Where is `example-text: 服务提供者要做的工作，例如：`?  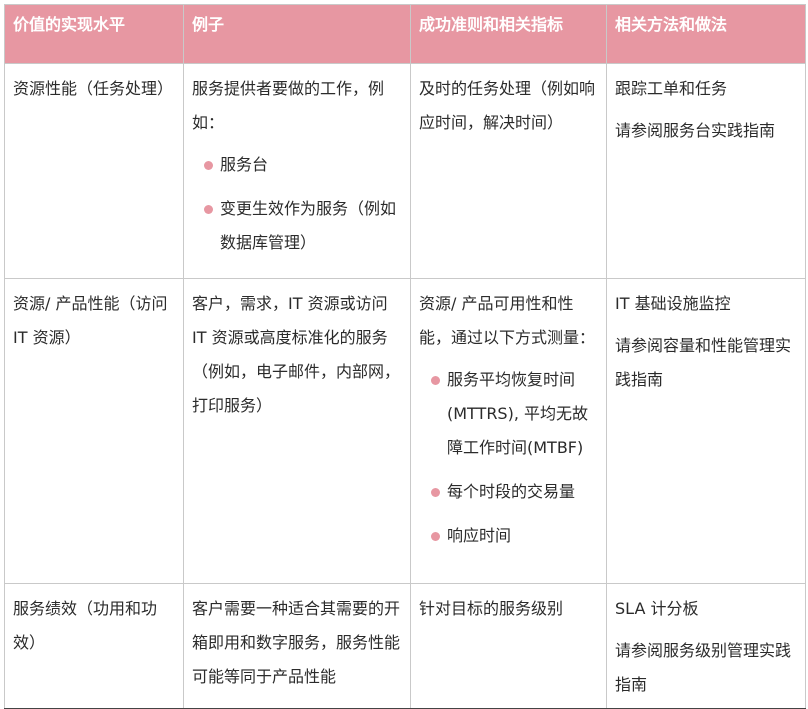 example-text: 服务提供者要做的工作，例如： is located at coordinates (288, 105).